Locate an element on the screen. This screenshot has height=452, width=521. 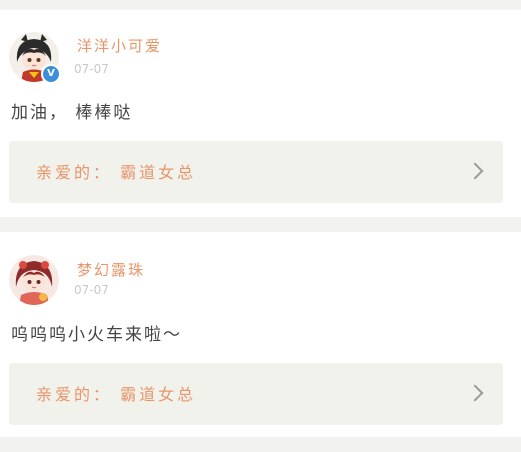
anime-girl-red-avatar-icon is located at coordinates (34, 280).